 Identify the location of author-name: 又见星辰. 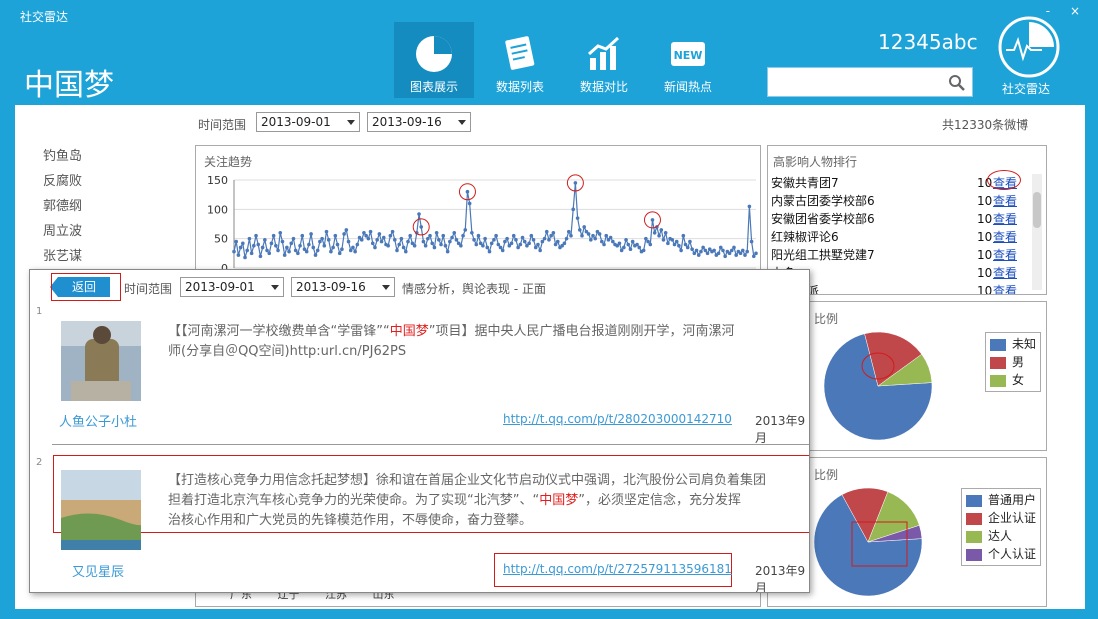
(98, 570).